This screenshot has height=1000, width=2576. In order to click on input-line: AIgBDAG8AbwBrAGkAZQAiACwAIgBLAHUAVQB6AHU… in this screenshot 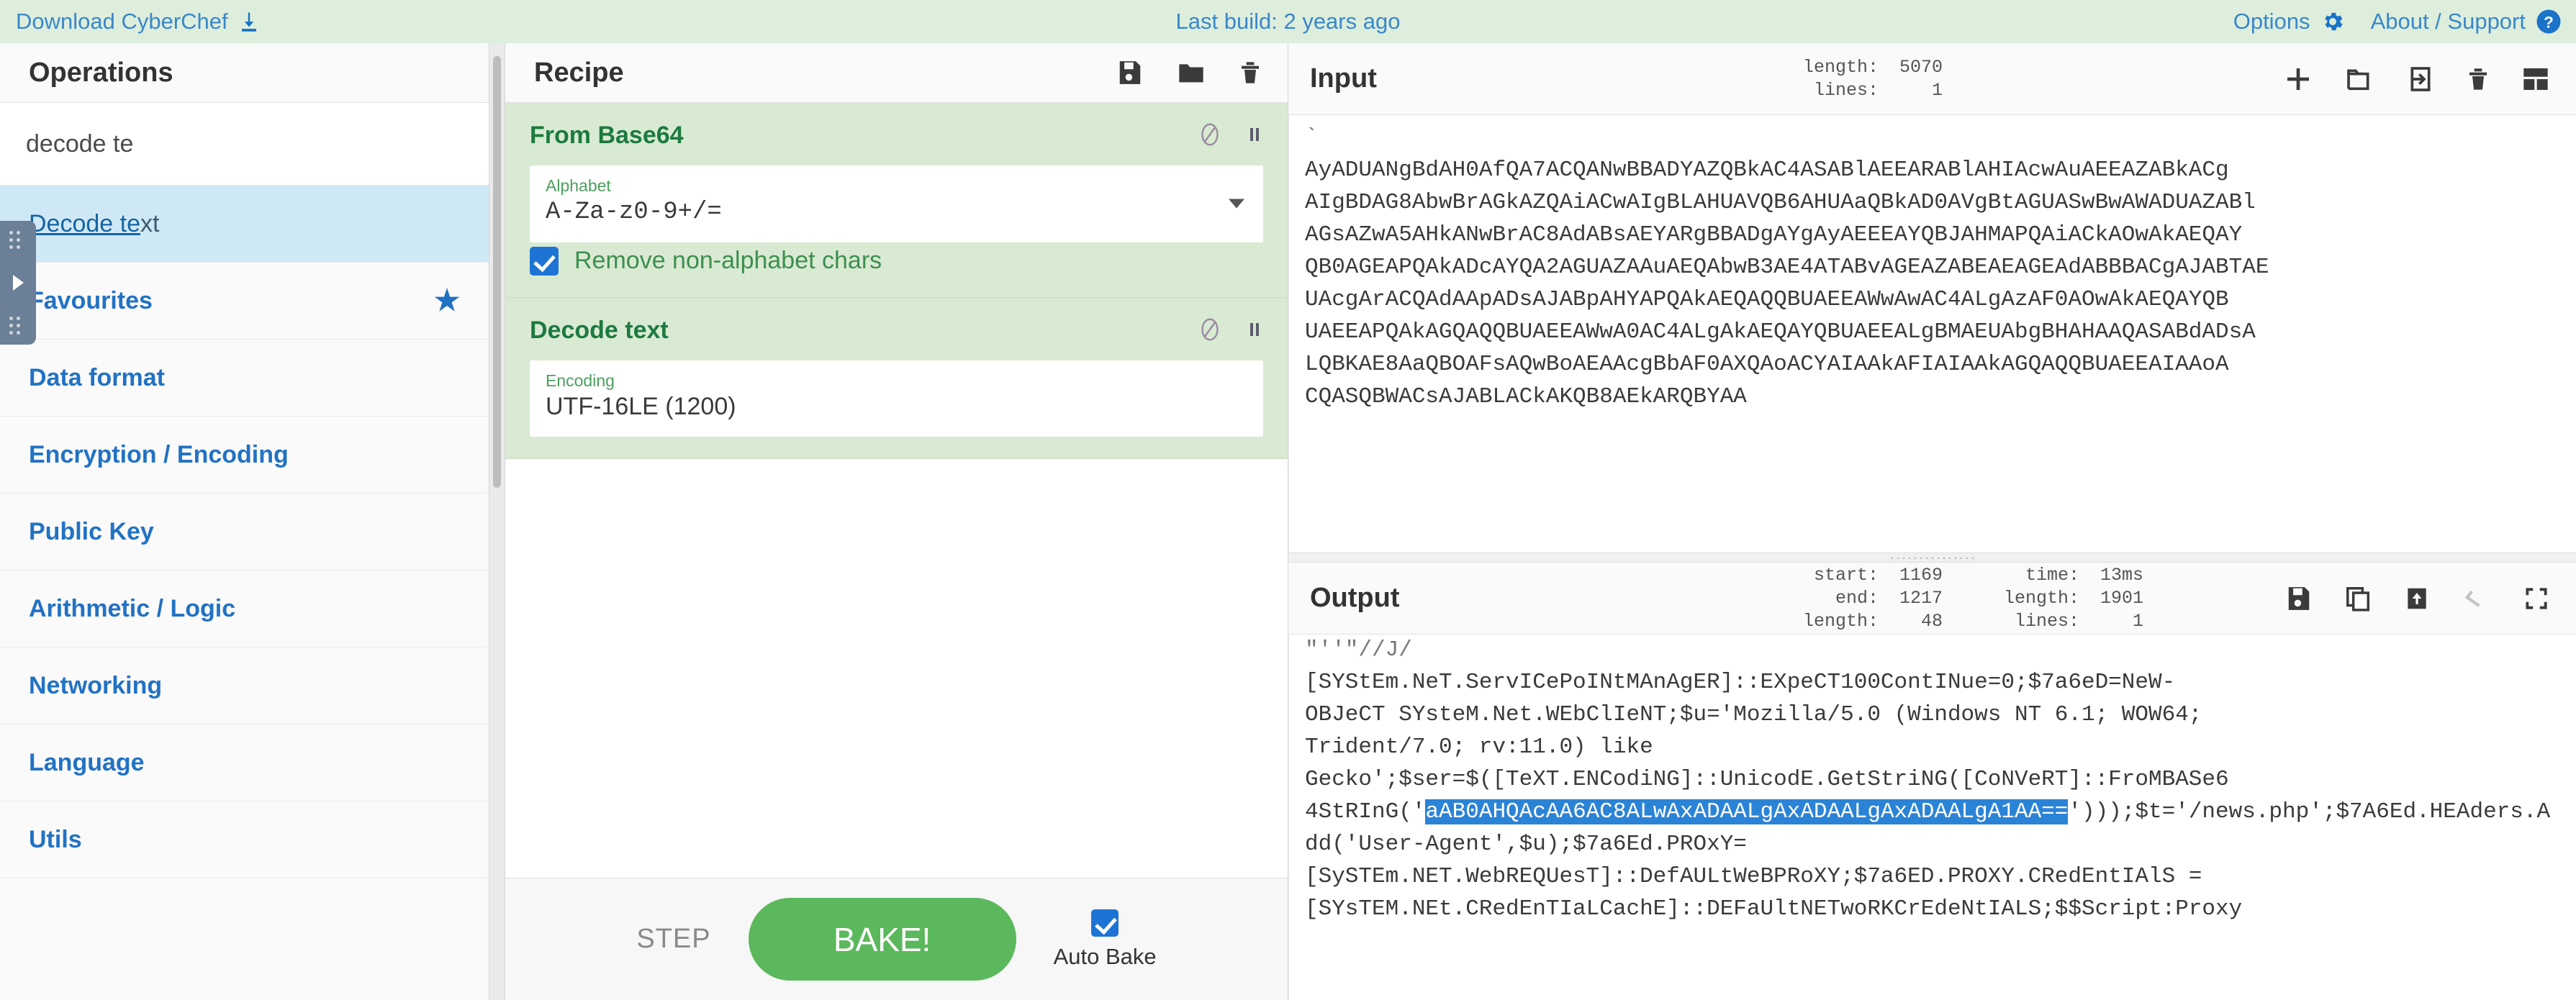, I will do `click(1780, 202)`.